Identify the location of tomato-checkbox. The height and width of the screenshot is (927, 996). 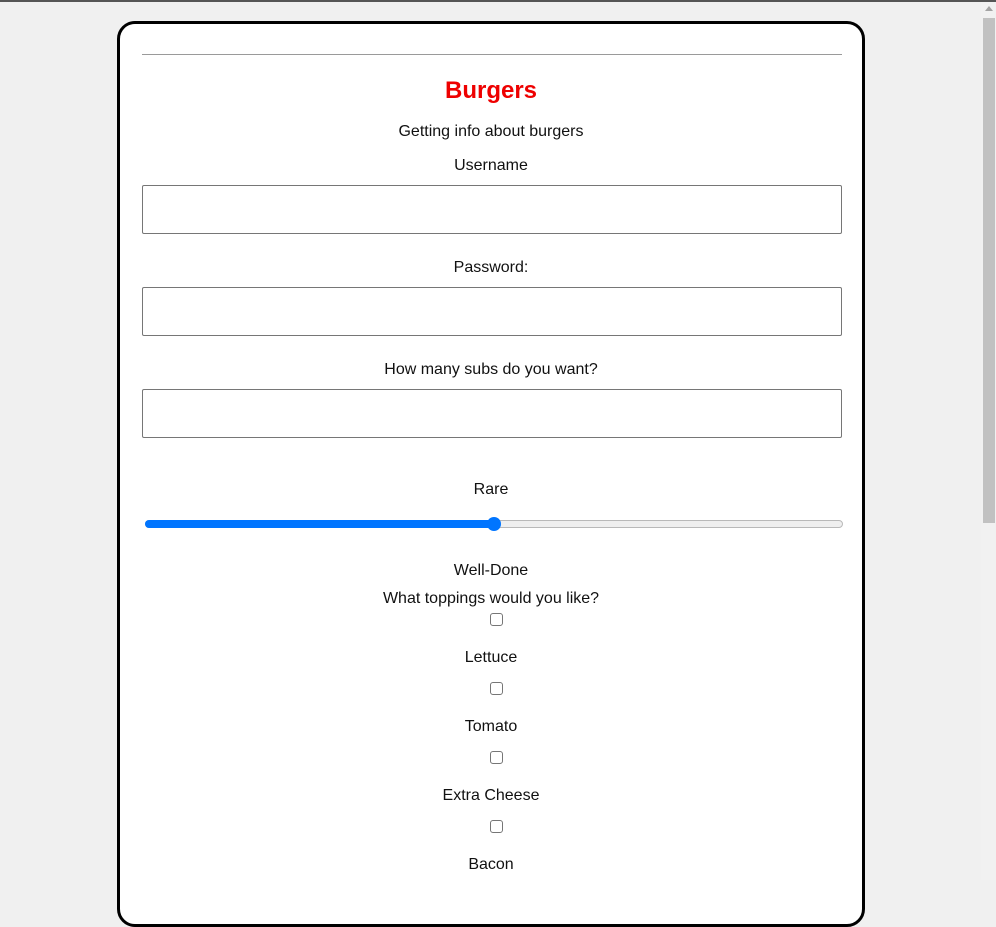
(496, 688).